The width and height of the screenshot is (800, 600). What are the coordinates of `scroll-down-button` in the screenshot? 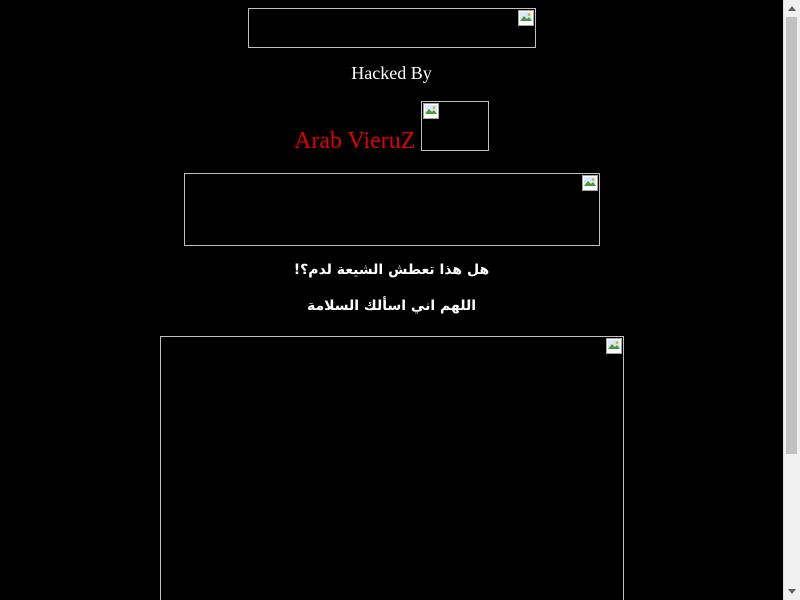 It's located at (792, 591).